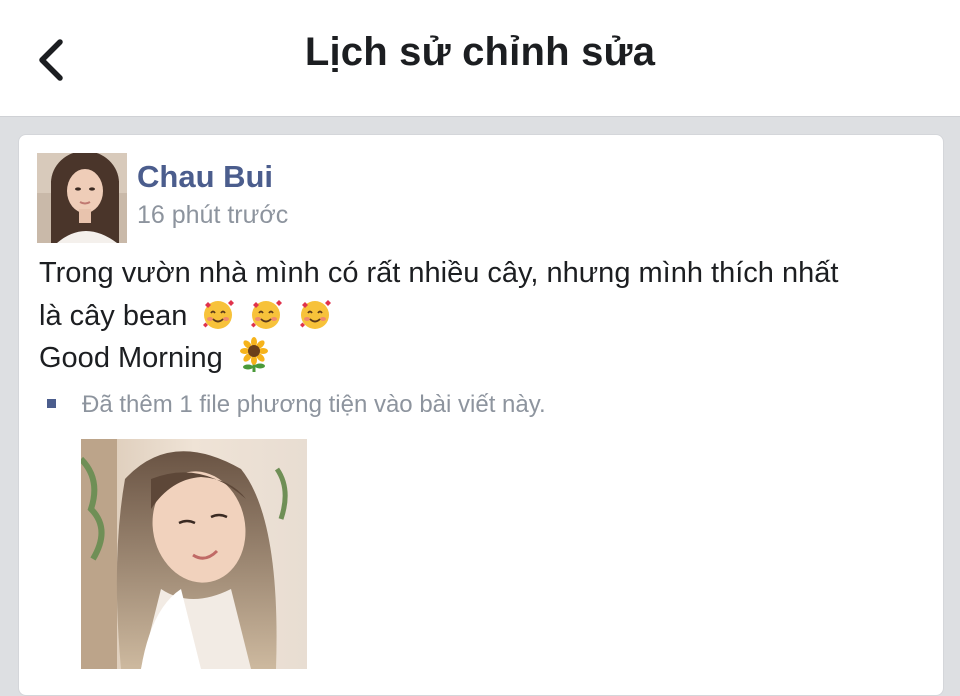 The height and width of the screenshot is (696, 960). I want to click on page-title: Lịch sử chỉnh sửa, so click(480, 52).